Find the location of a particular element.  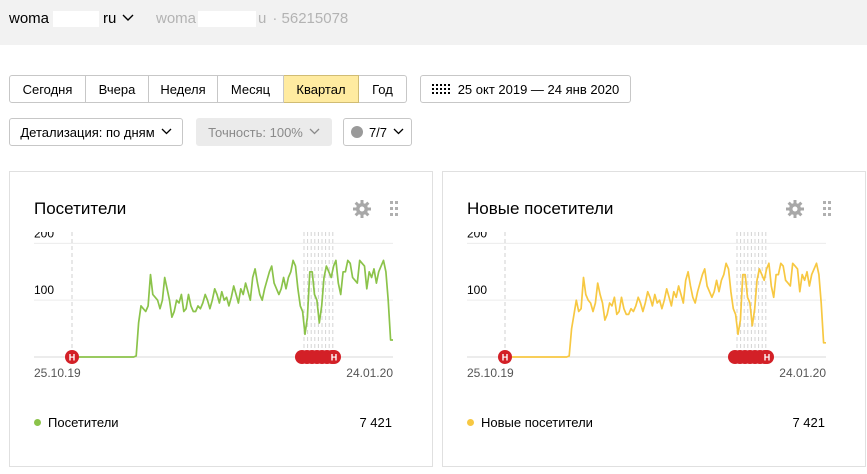

widget-title: Новые посетители is located at coordinates (540, 208).